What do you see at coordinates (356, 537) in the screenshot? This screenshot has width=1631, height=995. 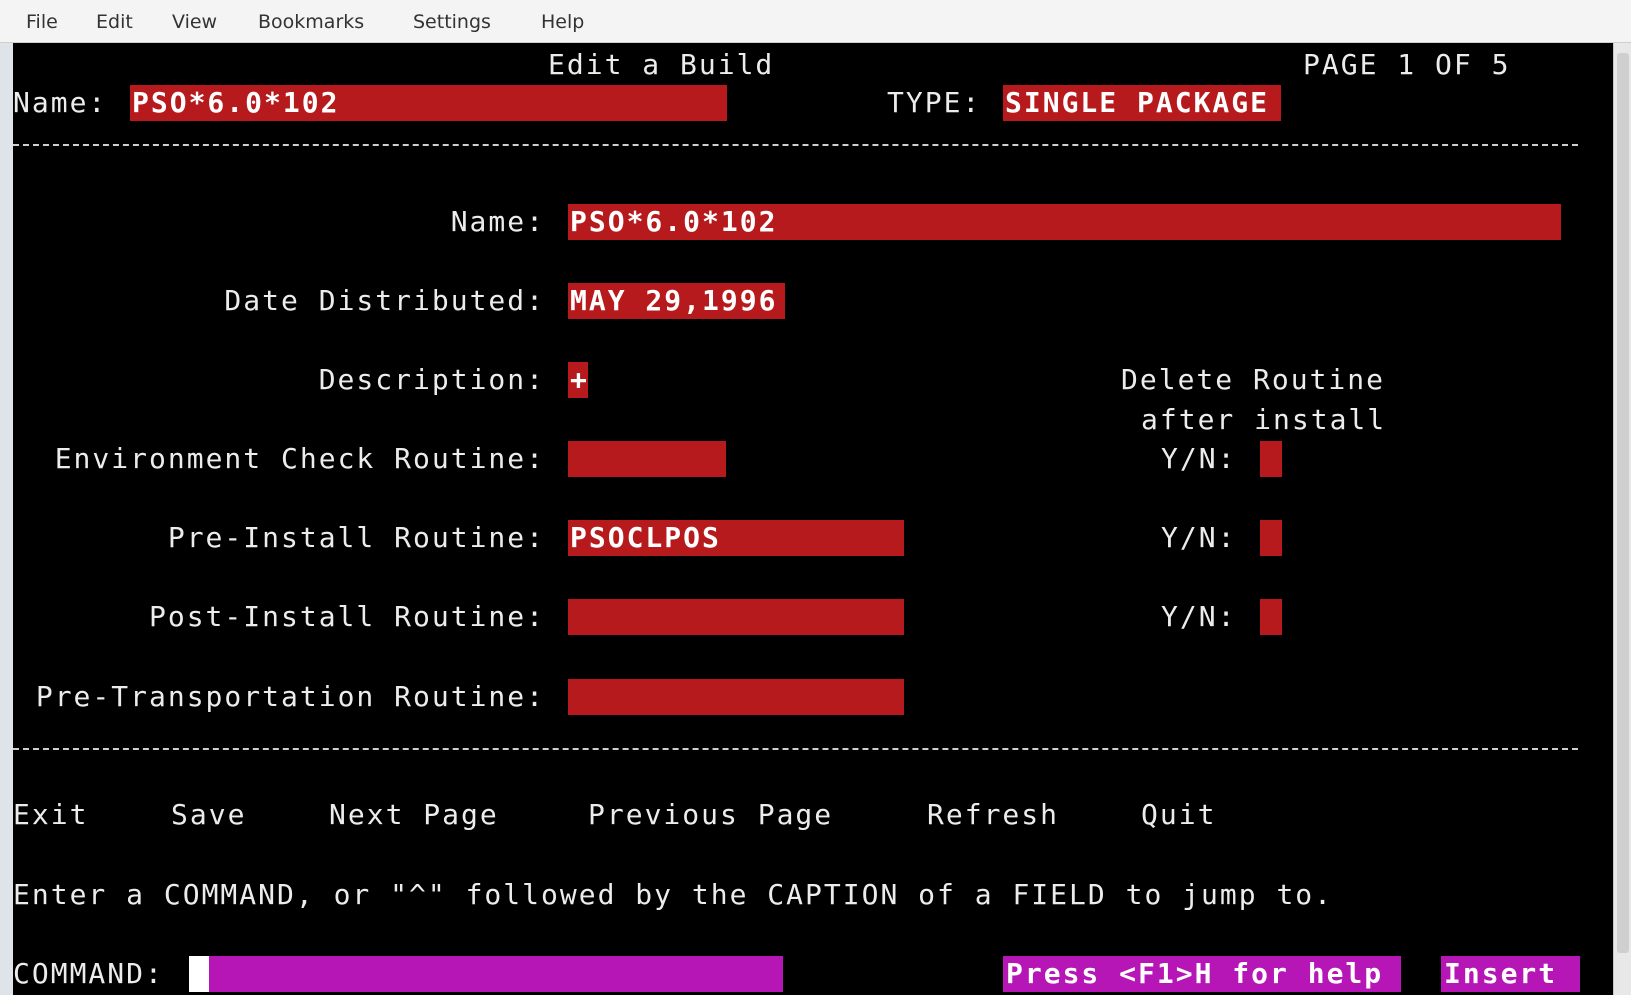 I see `pre-install-label: Pre-Install Routine:` at bounding box center [356, 537].